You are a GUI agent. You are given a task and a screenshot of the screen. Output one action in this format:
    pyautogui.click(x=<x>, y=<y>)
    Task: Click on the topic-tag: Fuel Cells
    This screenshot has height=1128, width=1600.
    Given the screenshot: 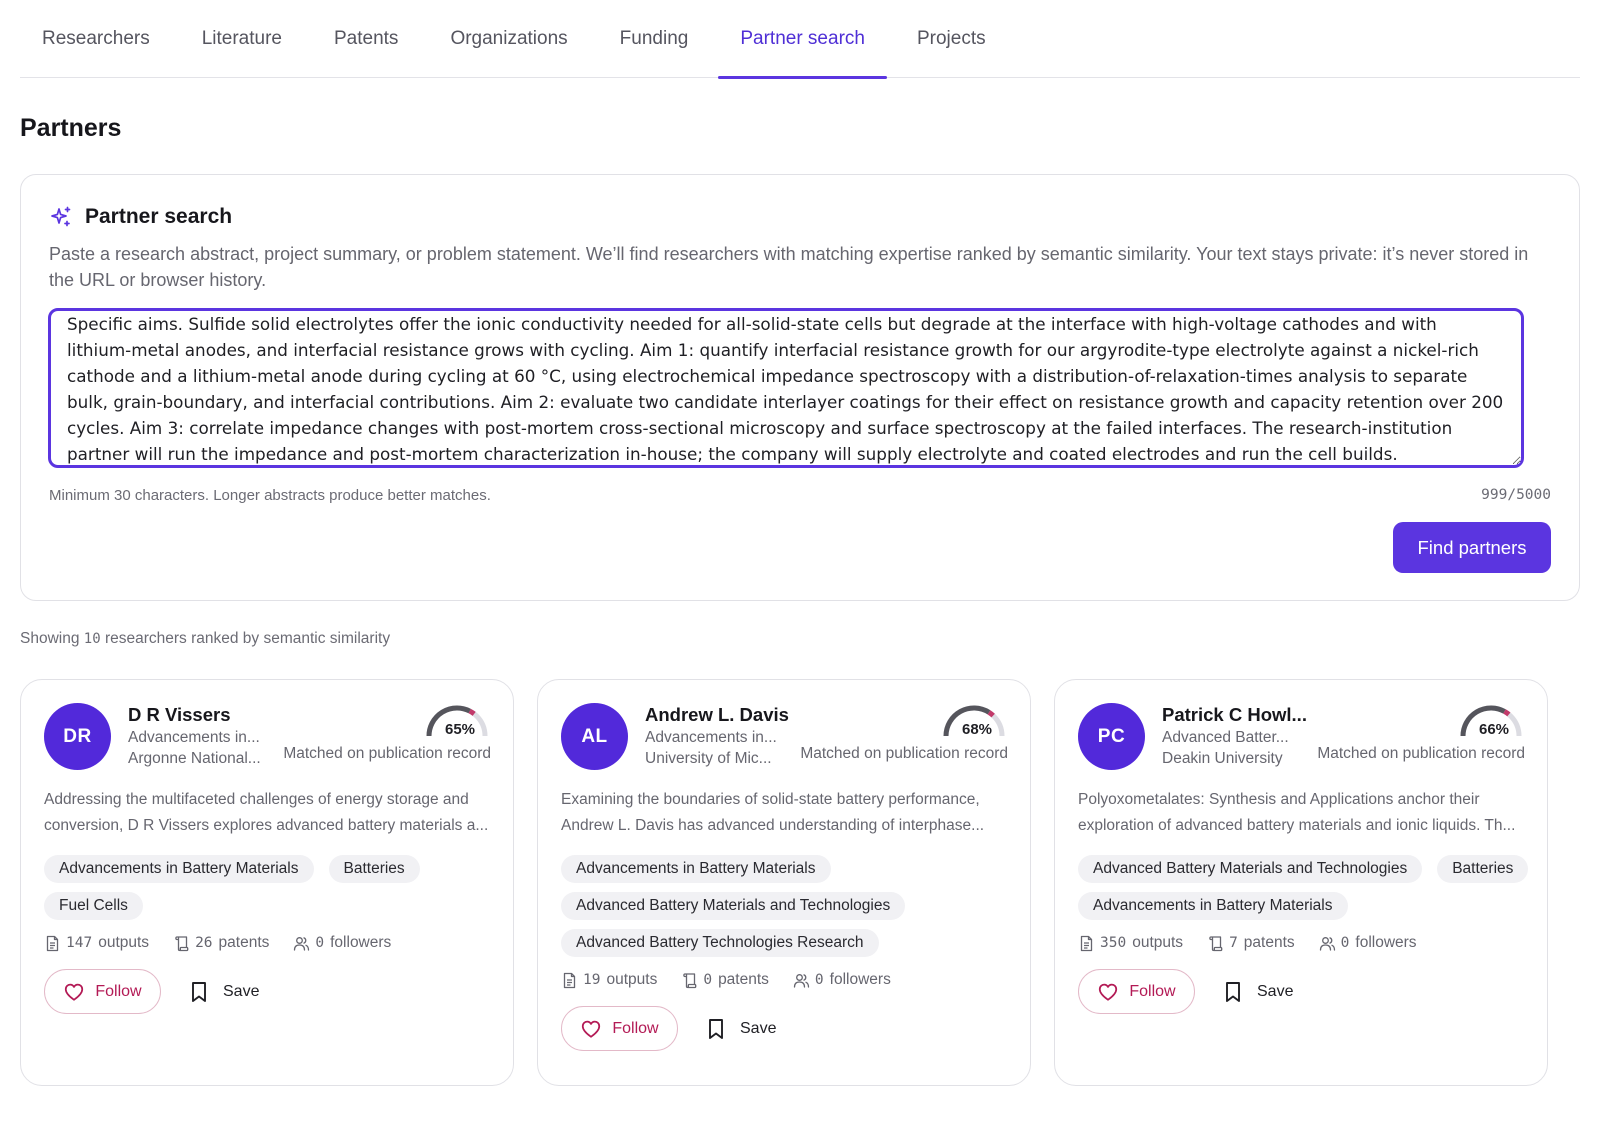 What is the action you would take?
    pyautogui.click(x=93, y=906)
    